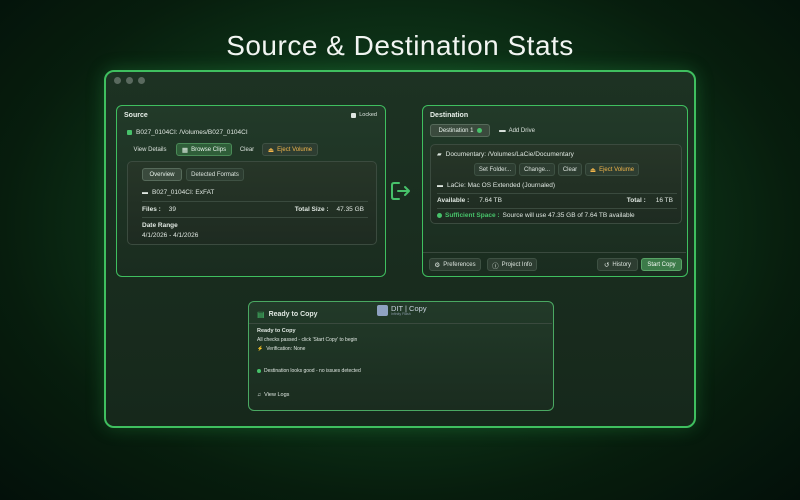  What do you see at coordinates (401, 191) in the screenshot?
I see `transfer-arrow-icon` at bounding box center [401, 191].